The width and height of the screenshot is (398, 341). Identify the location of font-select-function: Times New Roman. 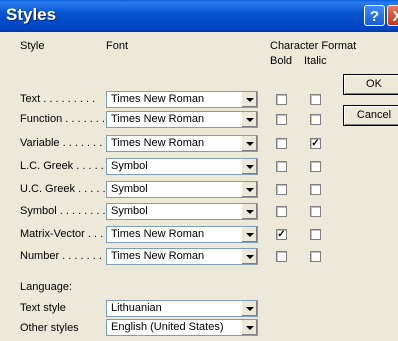
(182, 119).